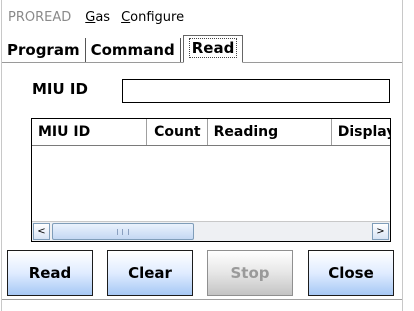 This screenshot has width=414, height=311. I want to click on scroll-left-arrow-icon: <, so click(41, 231).